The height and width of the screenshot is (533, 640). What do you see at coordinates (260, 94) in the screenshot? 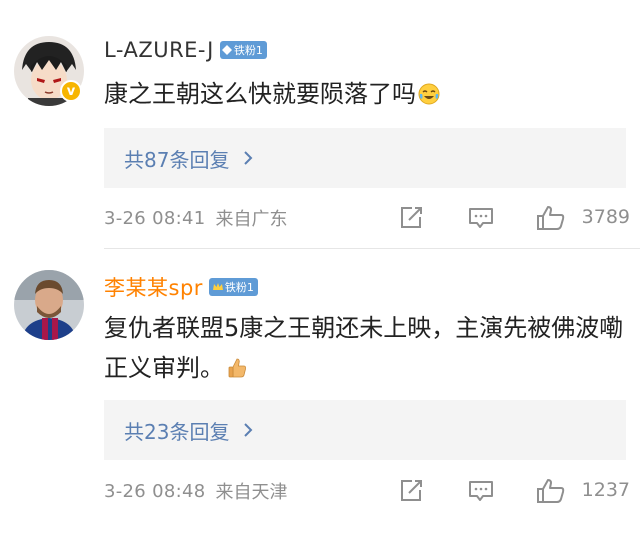
I see `comment-text-body: 康之王朝这么快就要陨落了吗` at bounding box center [260, 94].